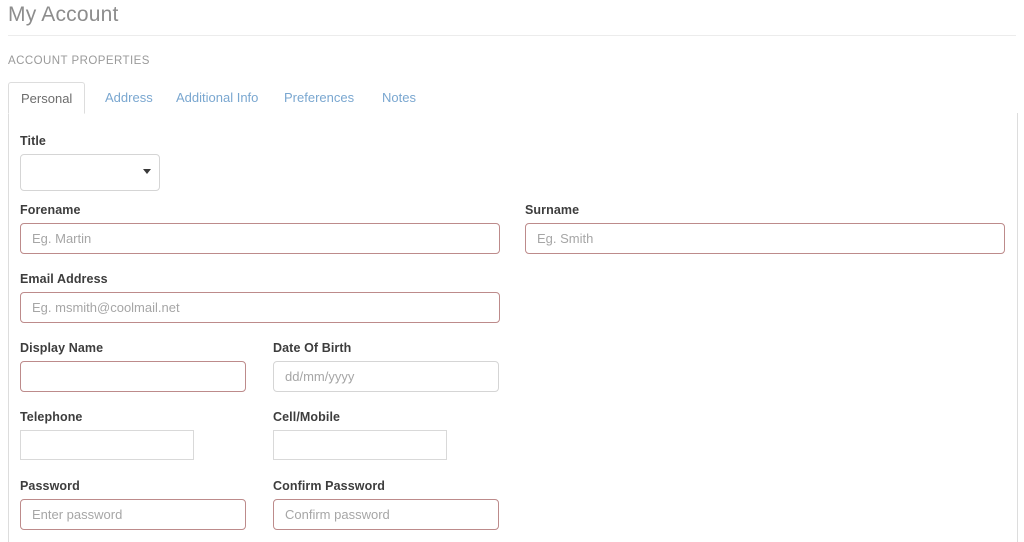 The height and width of the screenshot is (542, 1024). I want to click on title-select-wrap, so click(90, 172).